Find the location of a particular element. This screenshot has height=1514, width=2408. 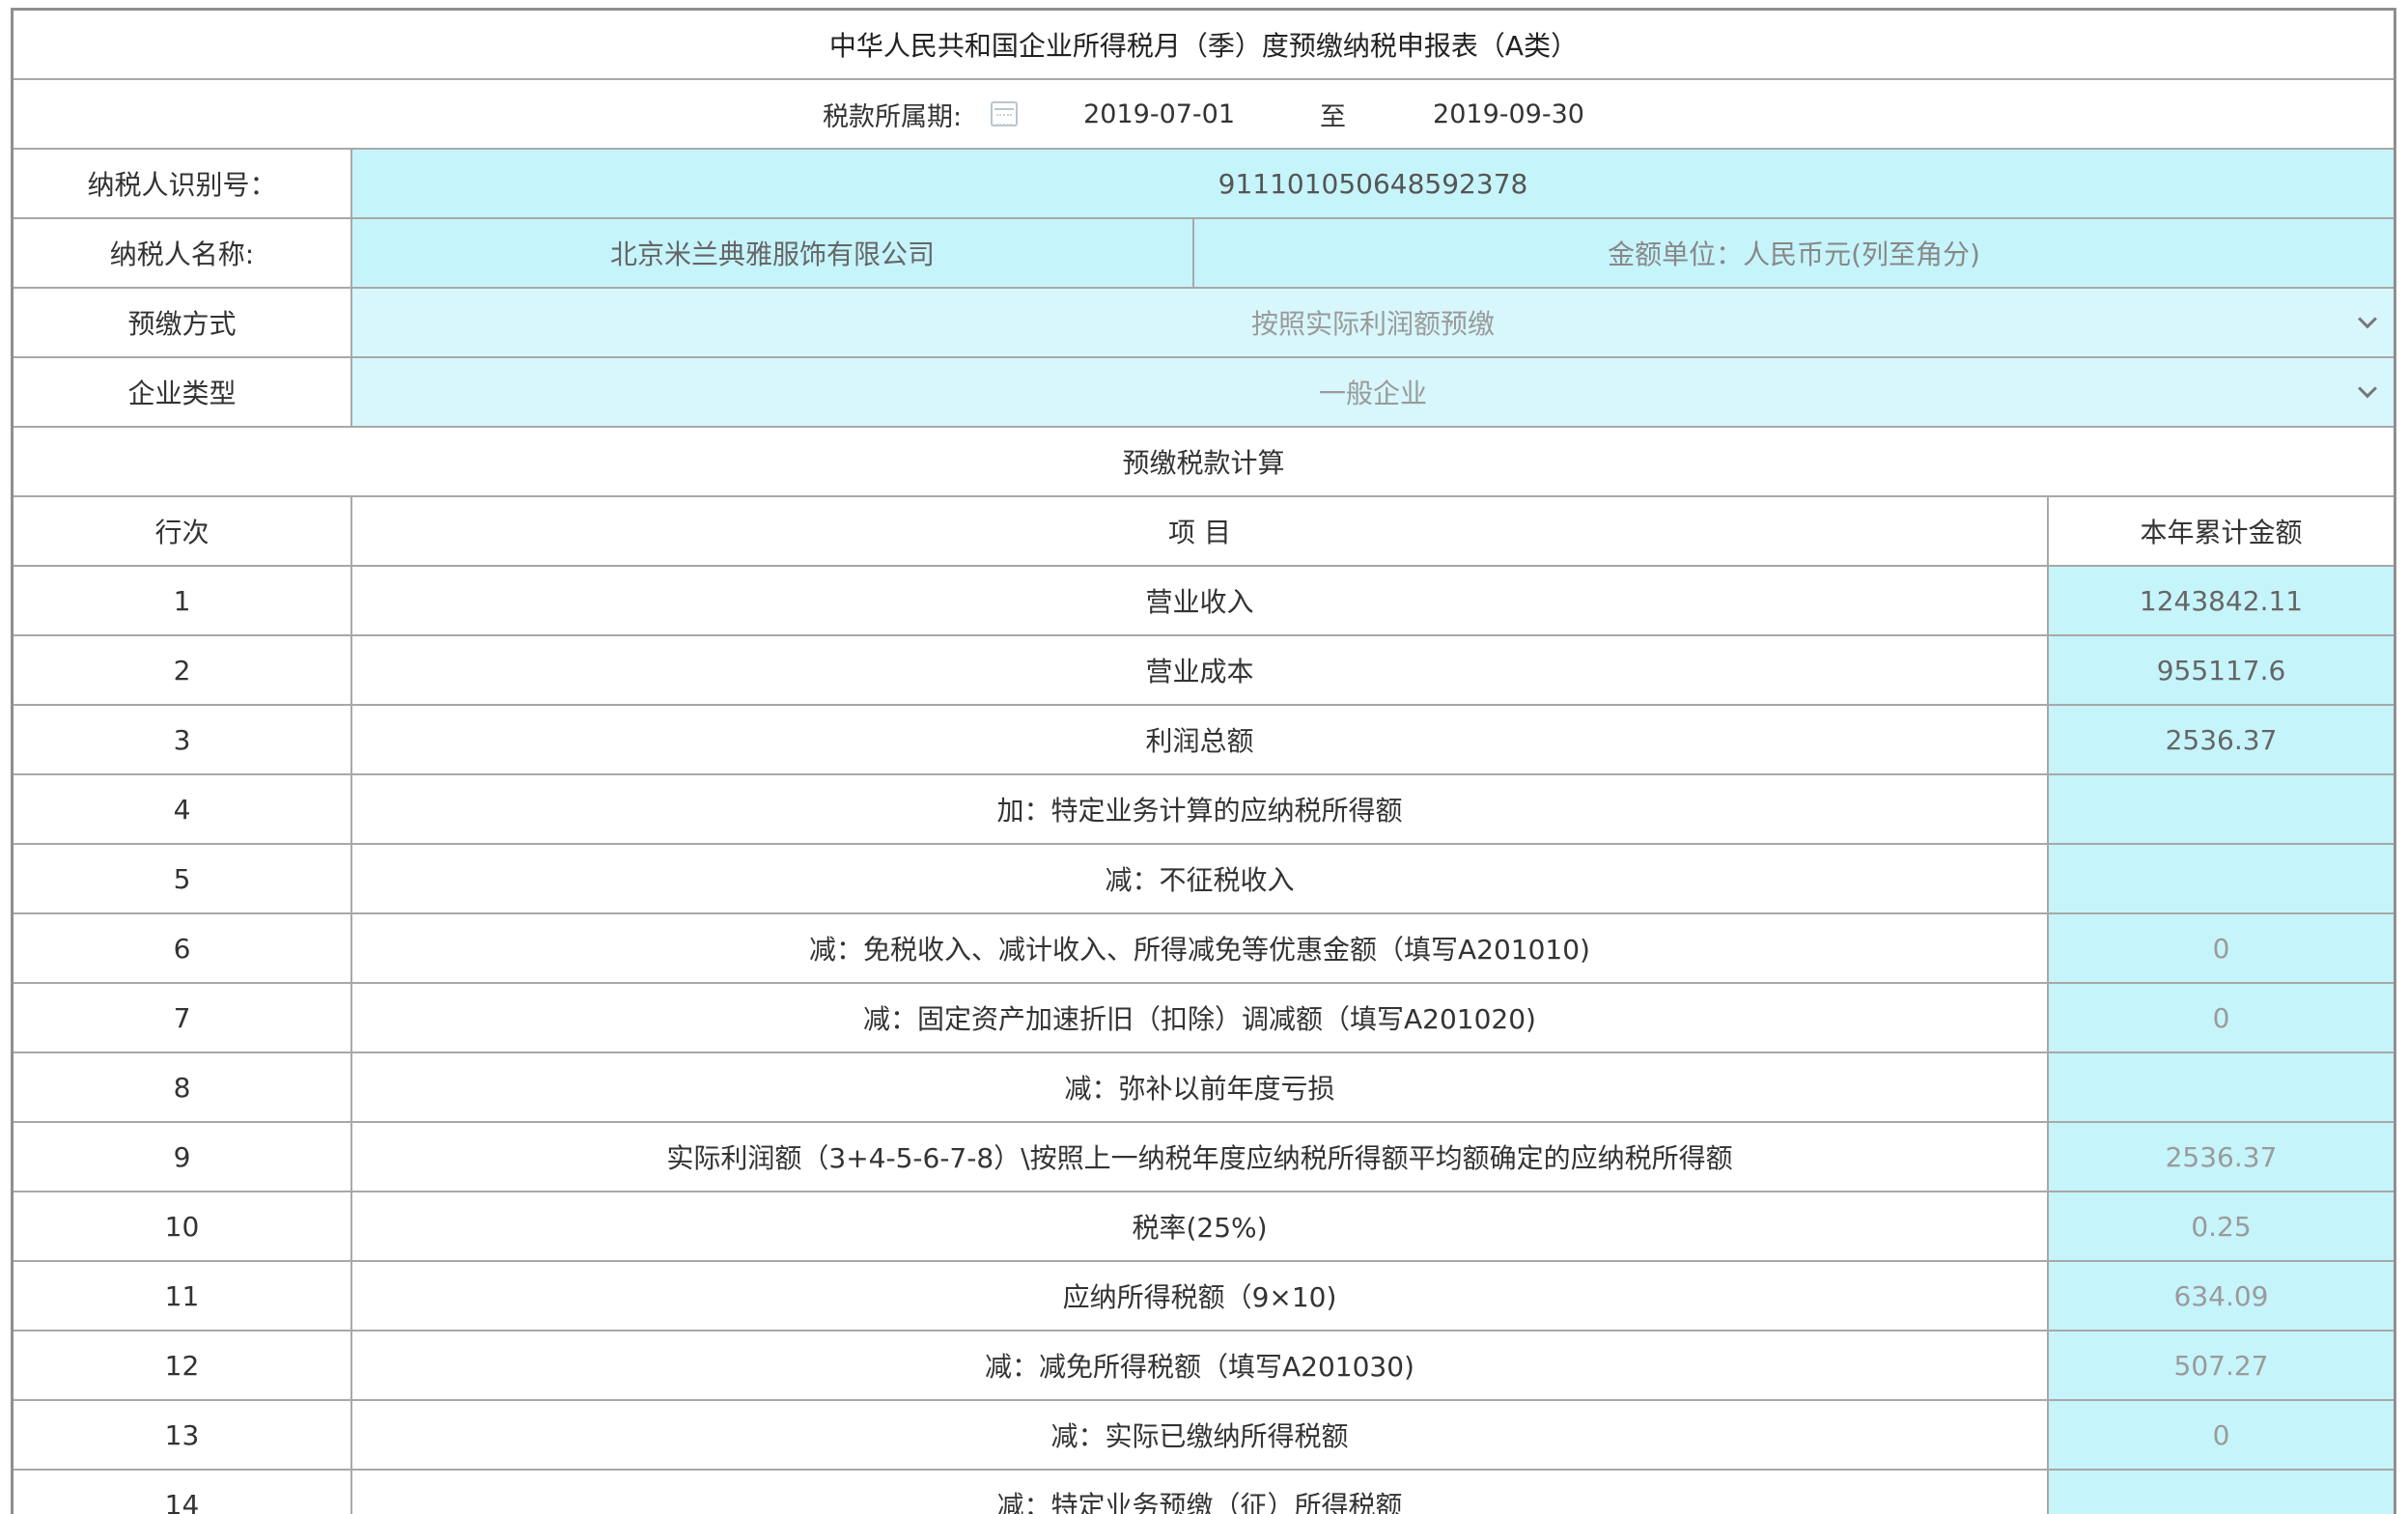

row-item: 利润总额 is located at coordinates (1201, 739).